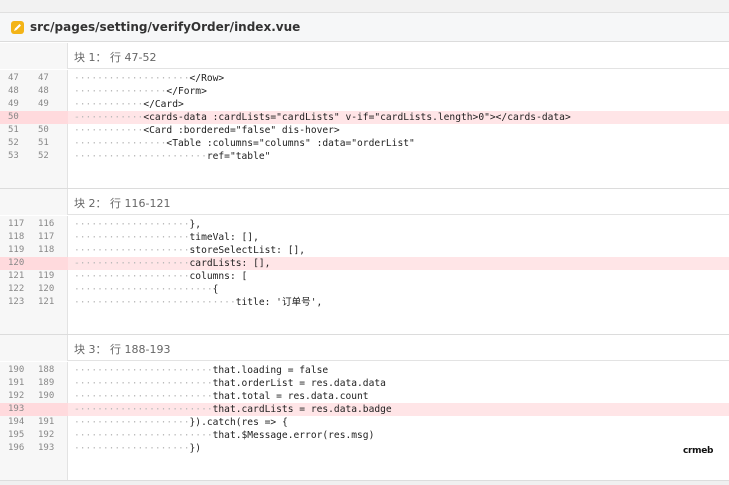 Image resolution: width=729 pixels, height=485 pixels. What do you see at coordinates (299, 383) in the screenshot?
I see `code-text: that.orderList = res.data.data` at bounding box center [299, 383].